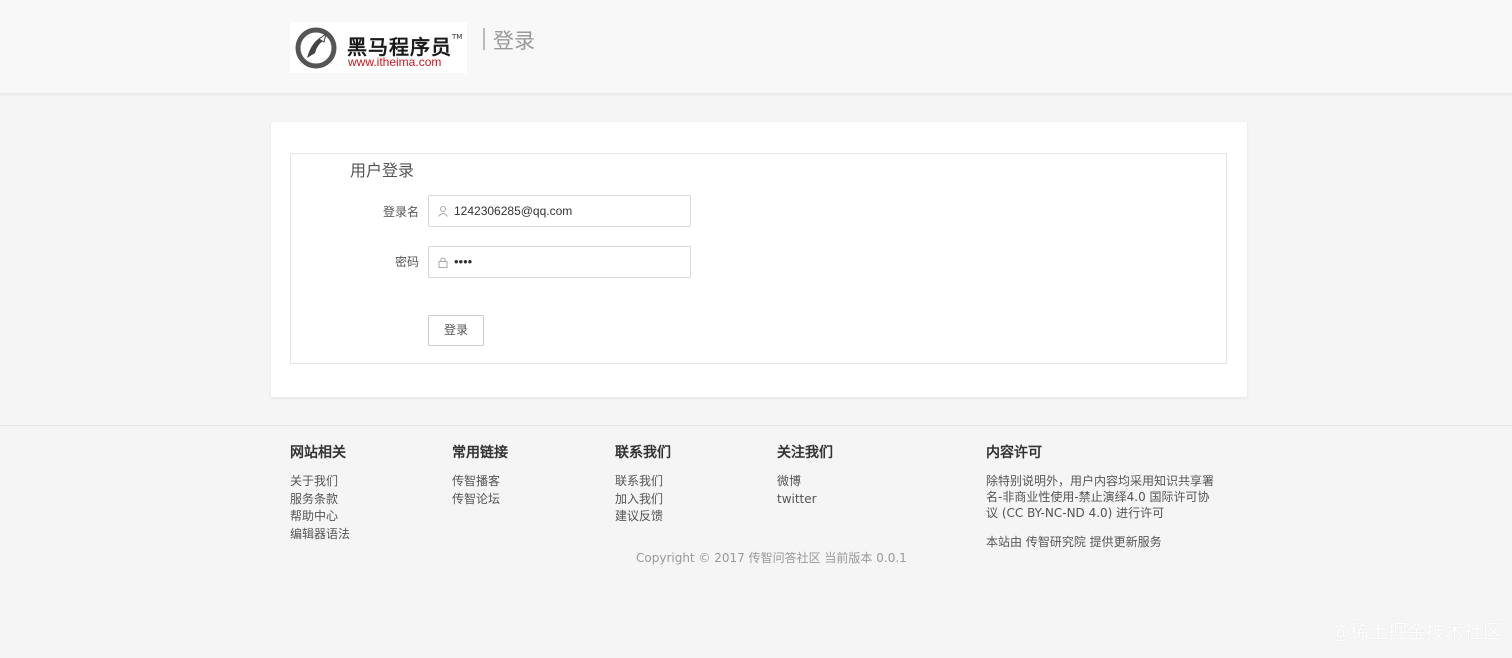  What do you see at coordinates (480, 453) in the screenshot?
I see `footer-column-title: 常用链接` at bounding box center [480, 453].